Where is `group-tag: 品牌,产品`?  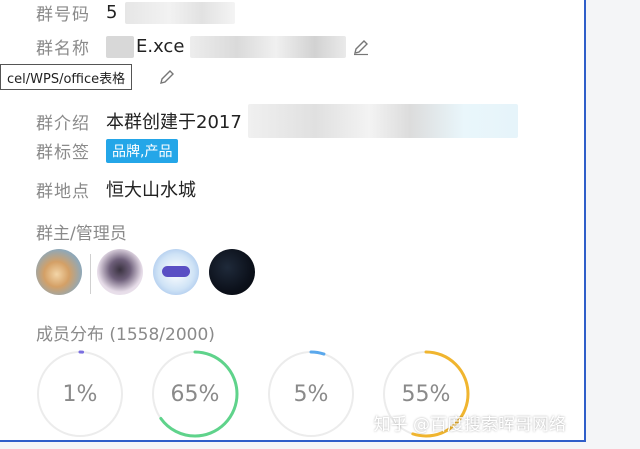
group-tag: 品牌,产品 is located at coordinates (142, 150).